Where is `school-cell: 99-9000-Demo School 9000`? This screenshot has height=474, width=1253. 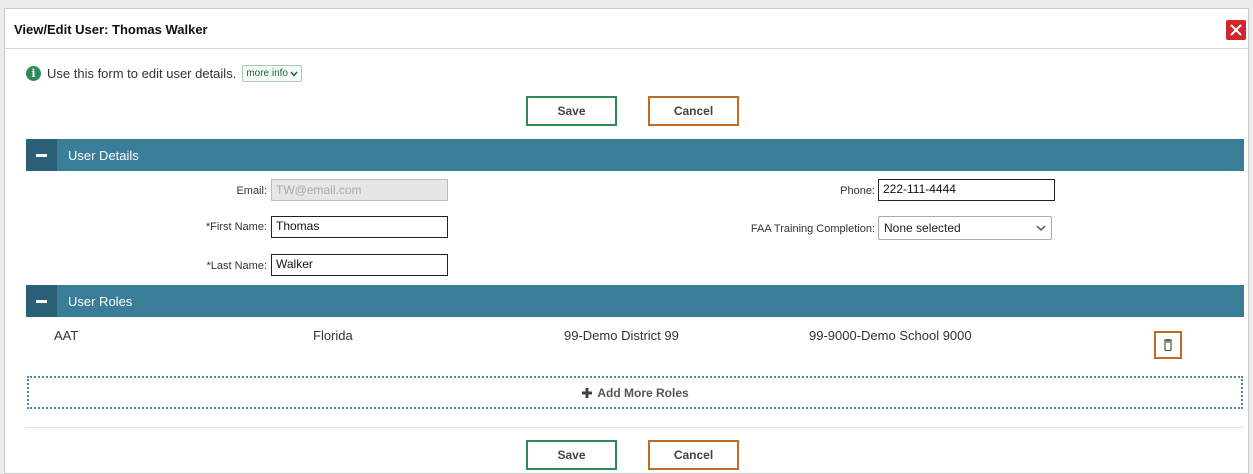
school-cell: 99-9000-Demo School 9000 is located at coordinates (890, 335).